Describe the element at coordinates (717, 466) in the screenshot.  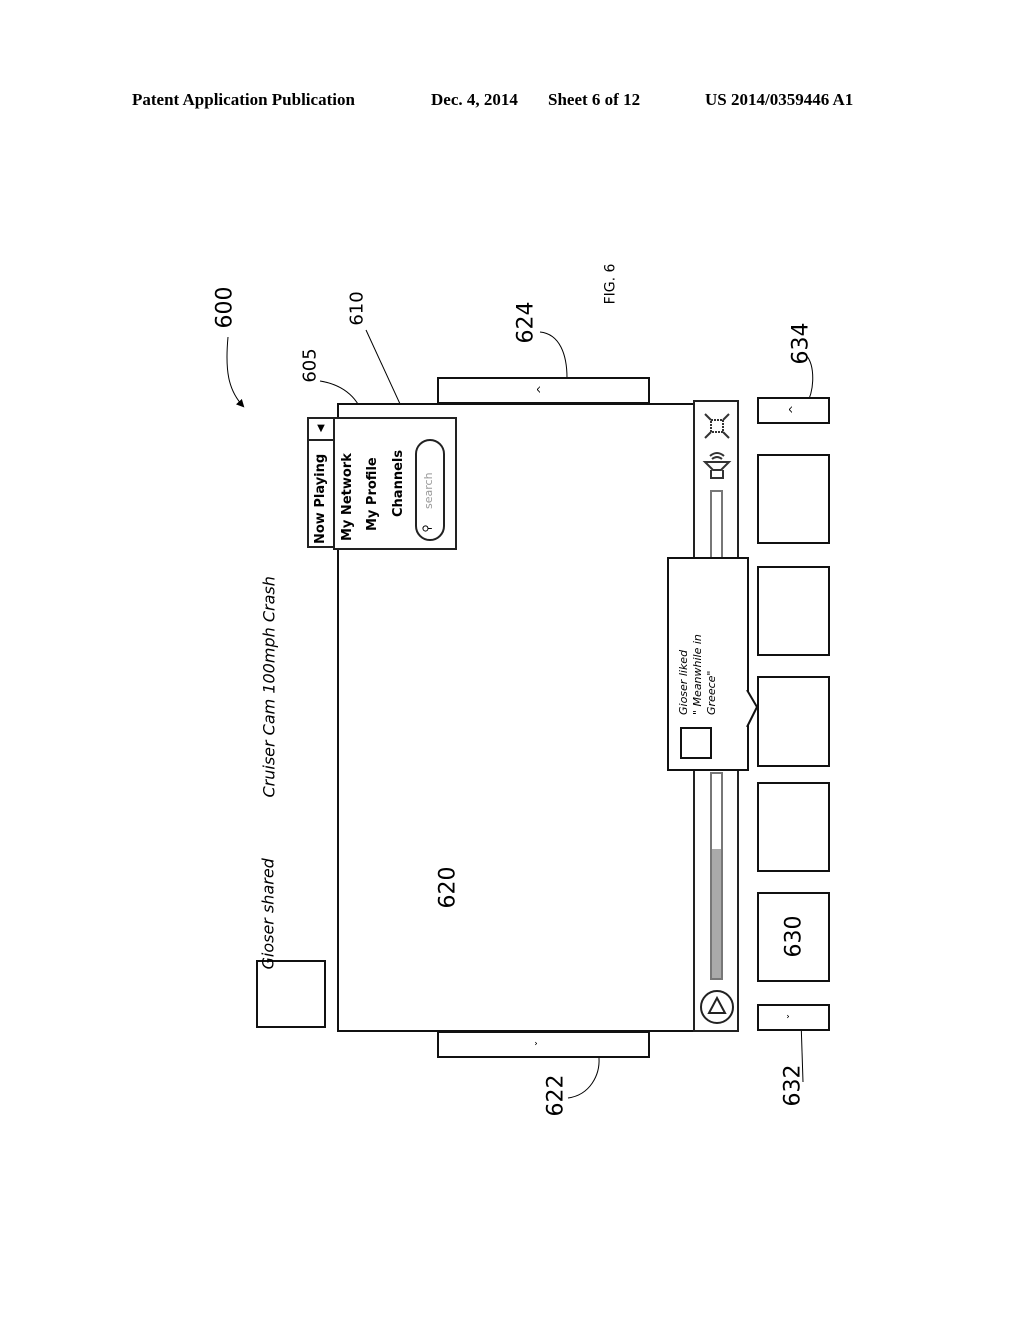
I see `volume-icon` at that location.